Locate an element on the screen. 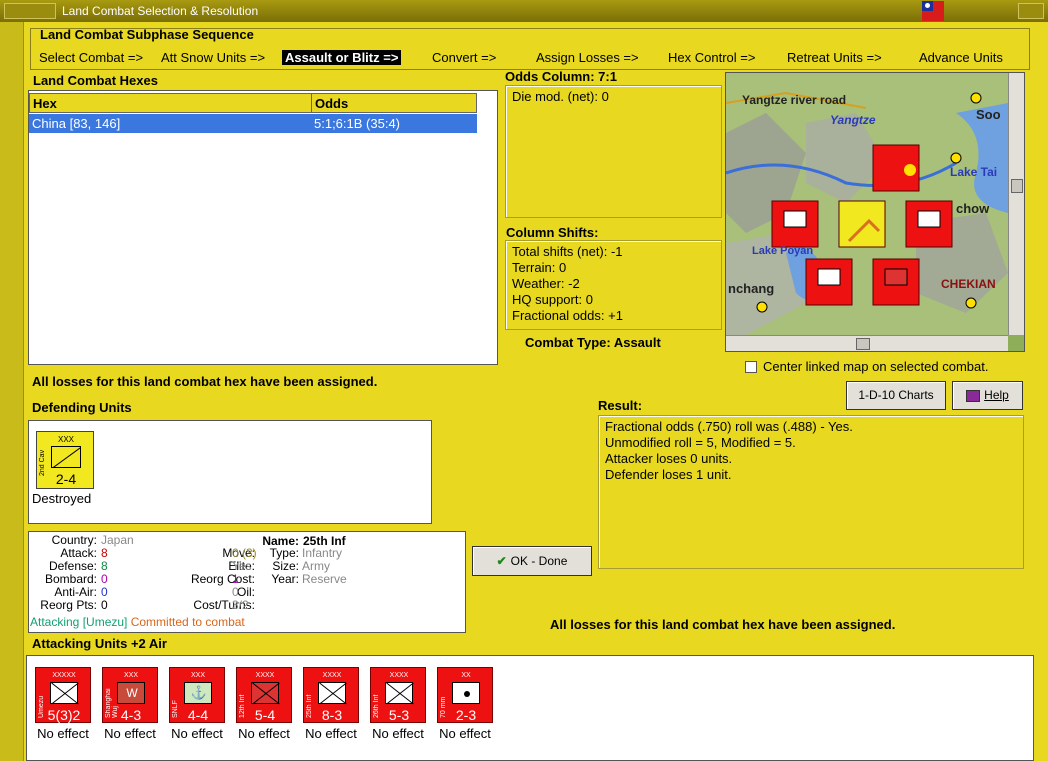  step-advance-units: Advance Units is located at coordinates (961, 57).